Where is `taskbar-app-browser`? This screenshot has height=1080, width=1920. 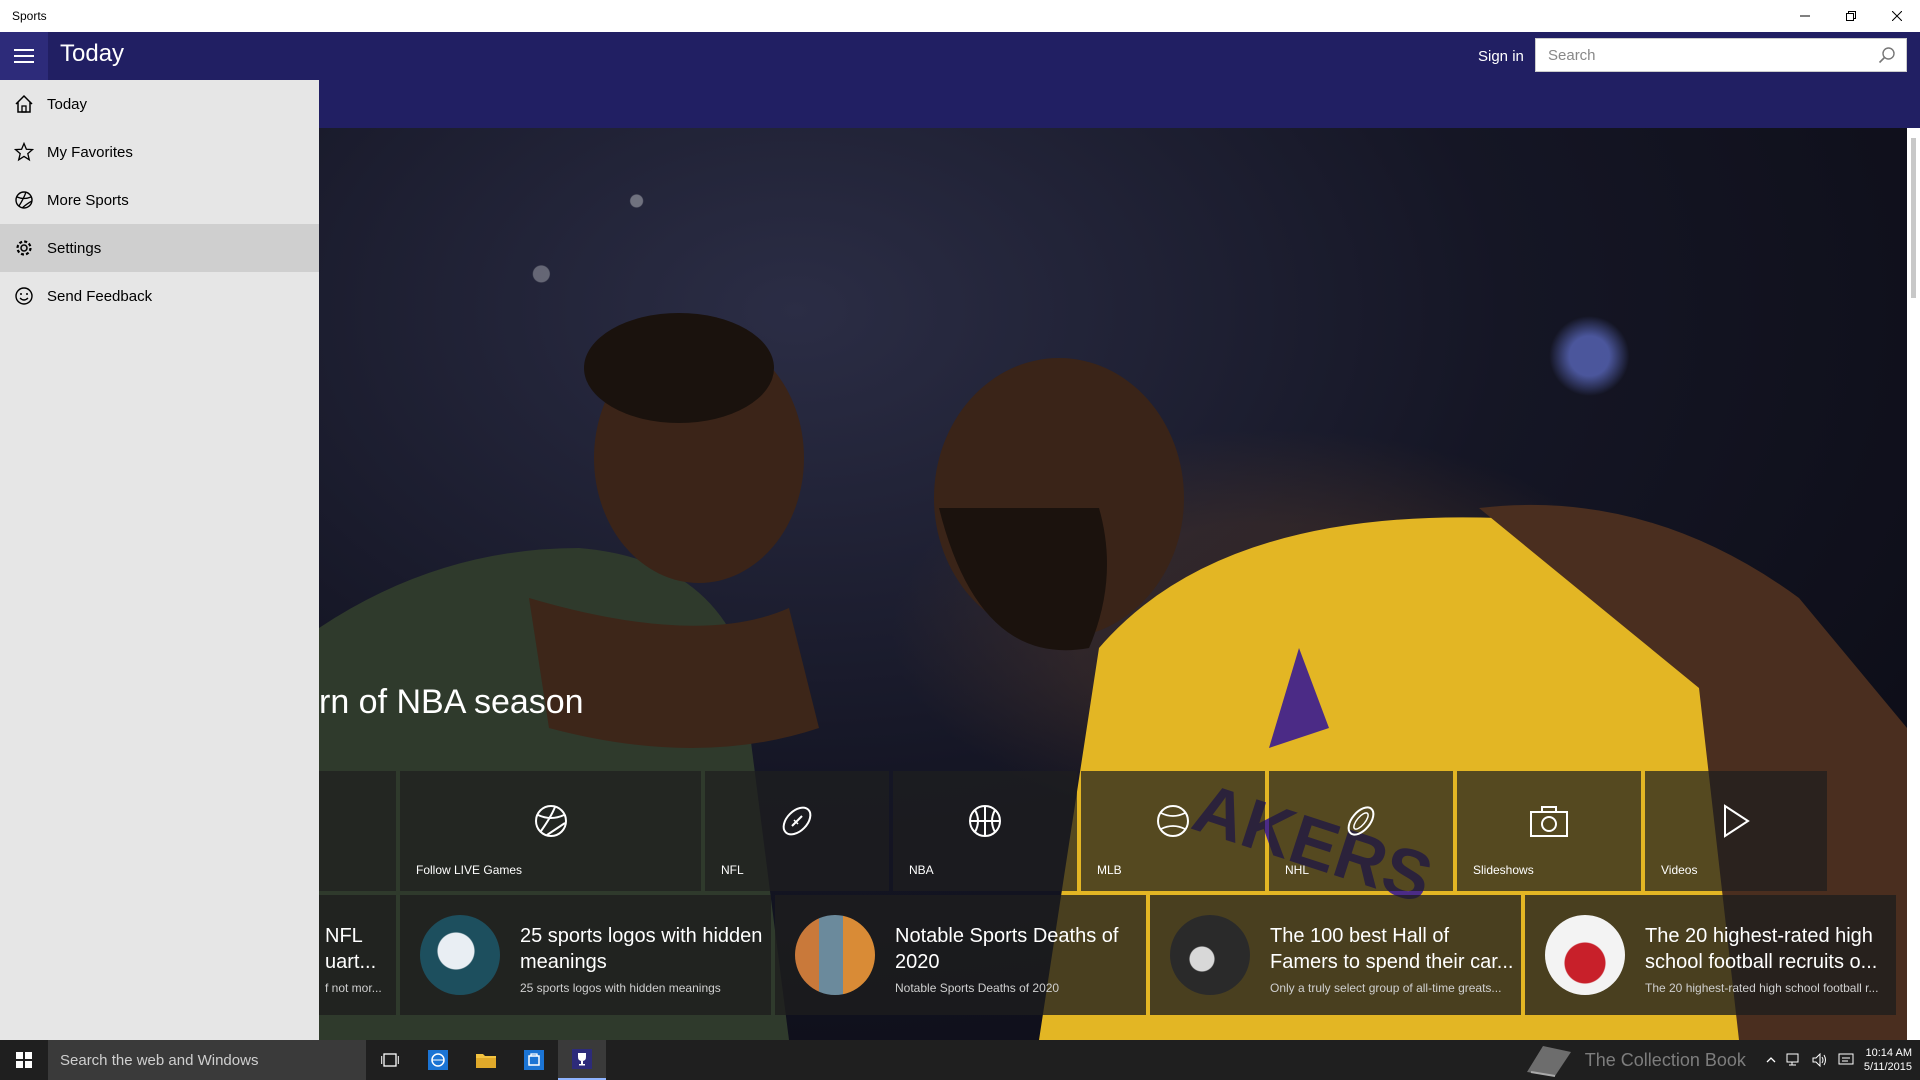
taskbar-app-browser is located at coordinates (438, 1060).